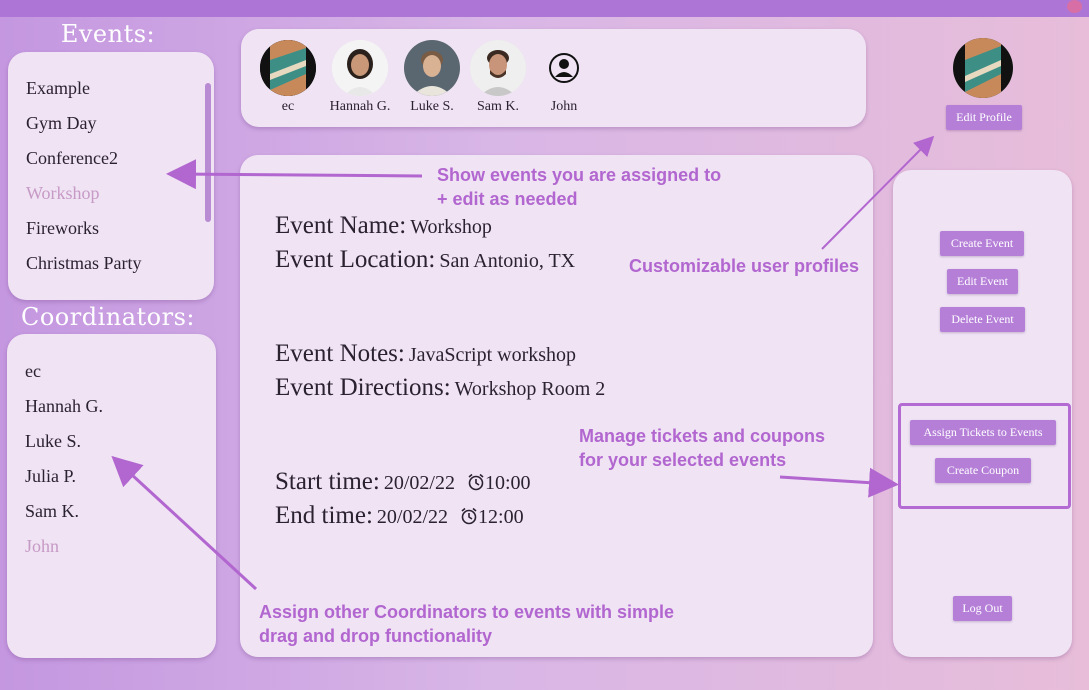  I want to click on event-notes-row: Event Notes: JavaScript workshop, so click(425, 354).